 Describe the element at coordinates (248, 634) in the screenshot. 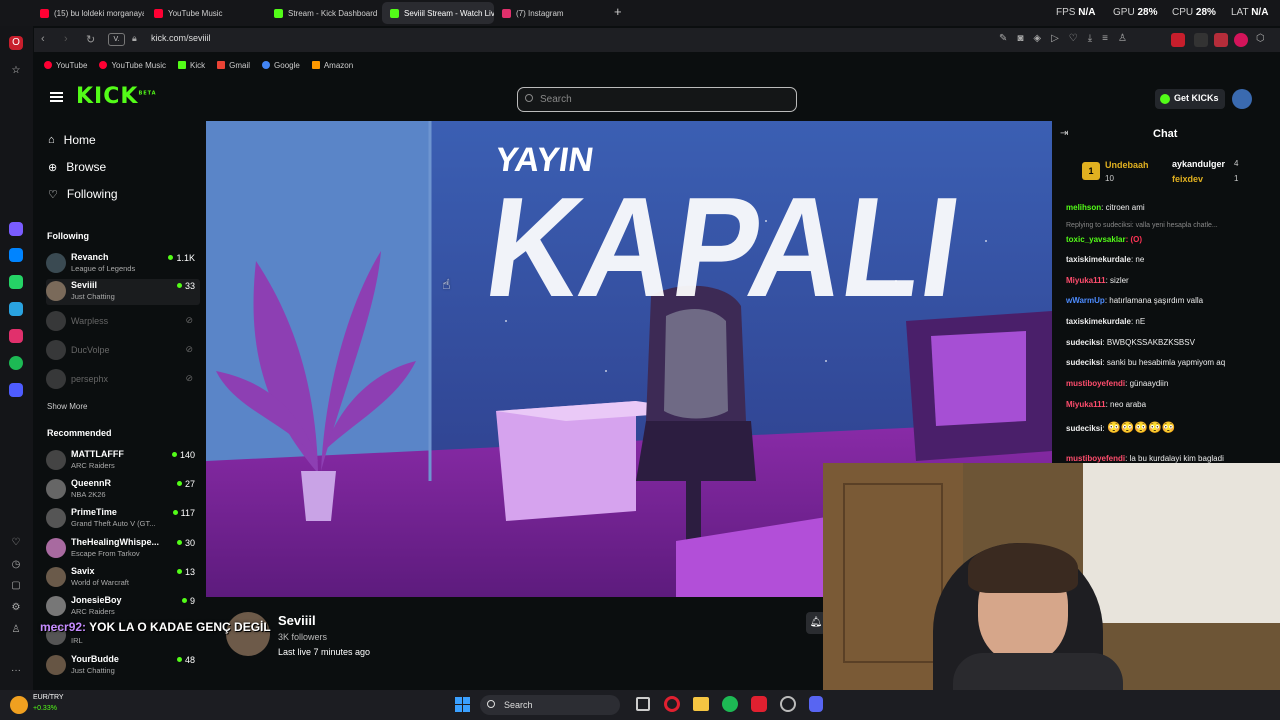

I see `streamer-avatar` at that location.